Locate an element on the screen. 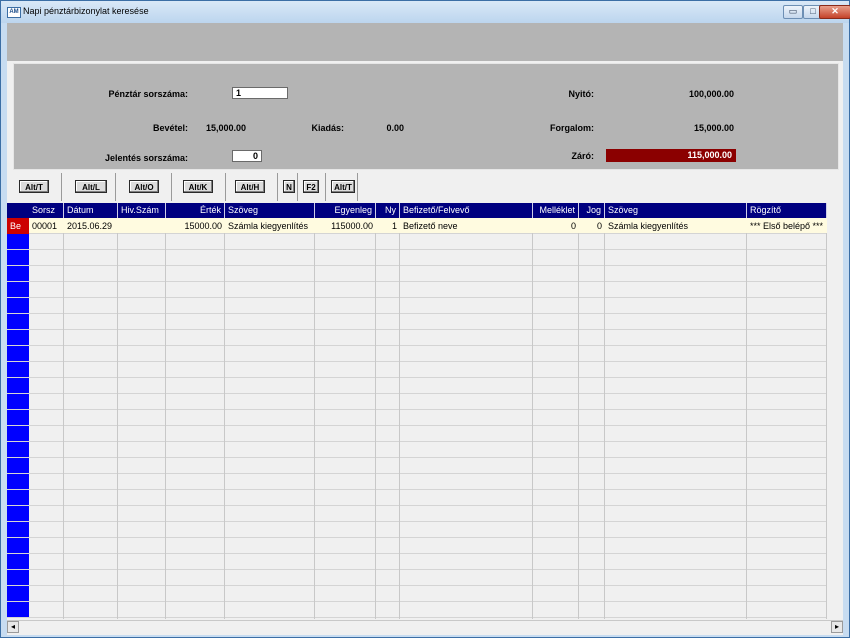 The width and height of the screenshot is (850, 638). toolbar-button: Alt/O is located at coordinates (144, 186).